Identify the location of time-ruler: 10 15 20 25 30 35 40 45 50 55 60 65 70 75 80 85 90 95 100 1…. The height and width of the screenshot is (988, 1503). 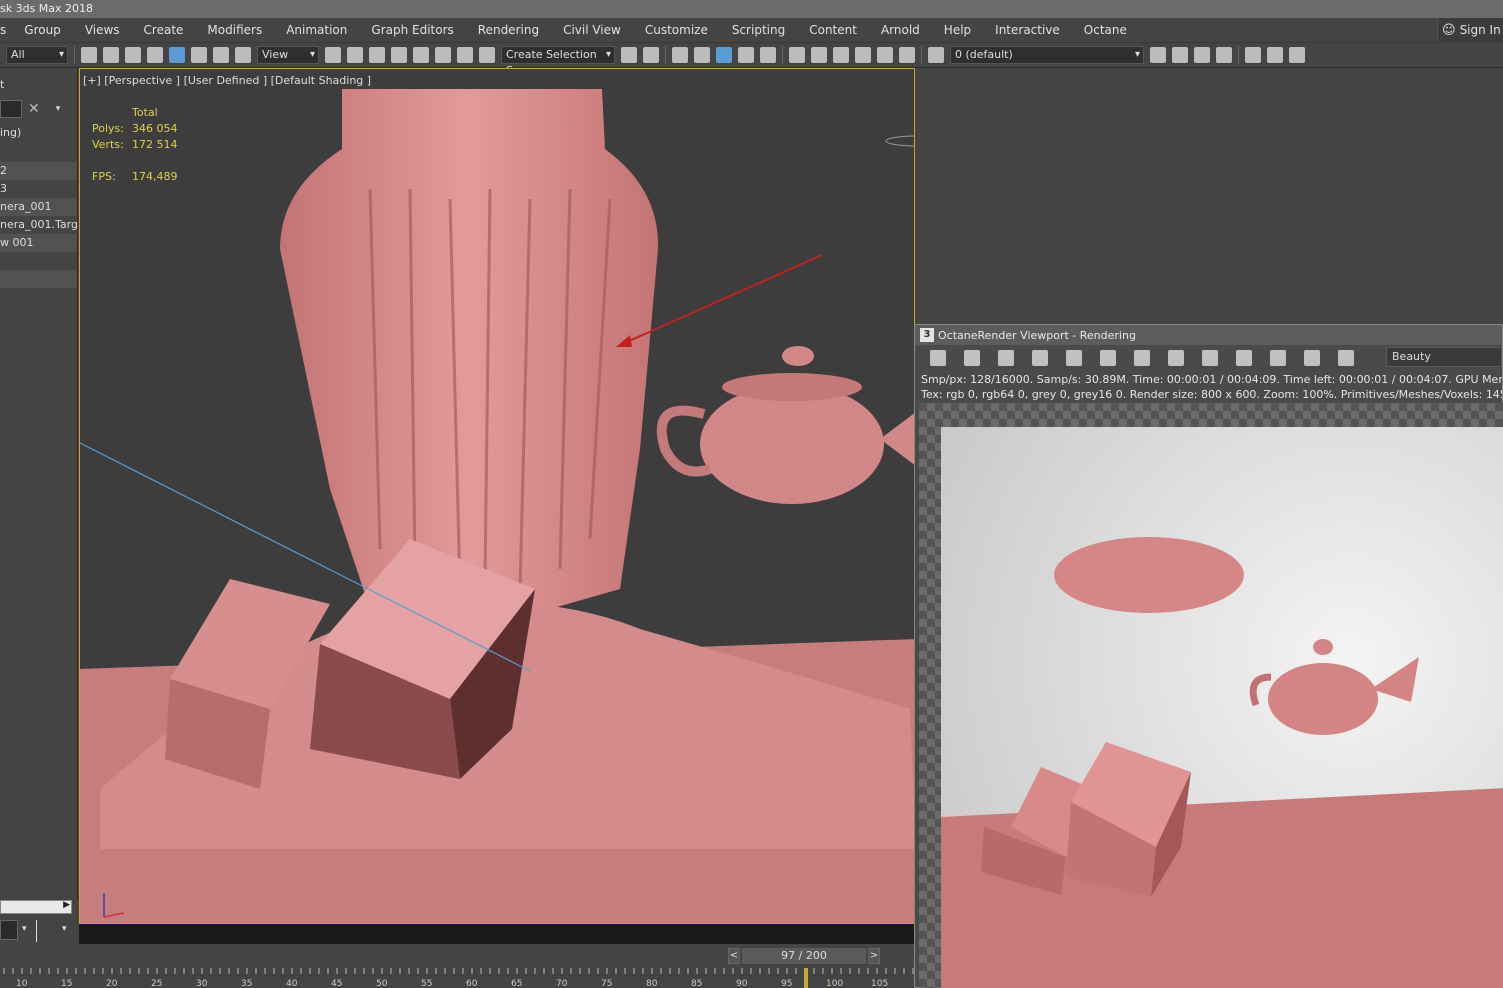
(457, 978).